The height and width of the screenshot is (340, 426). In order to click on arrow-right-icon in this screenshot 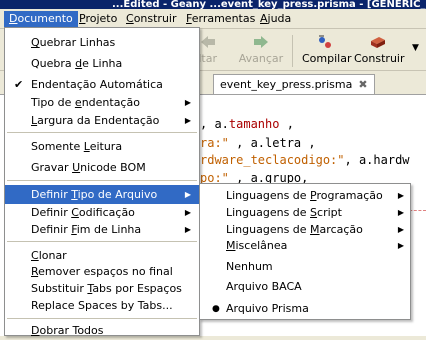, I will do `click(261, 42)`.